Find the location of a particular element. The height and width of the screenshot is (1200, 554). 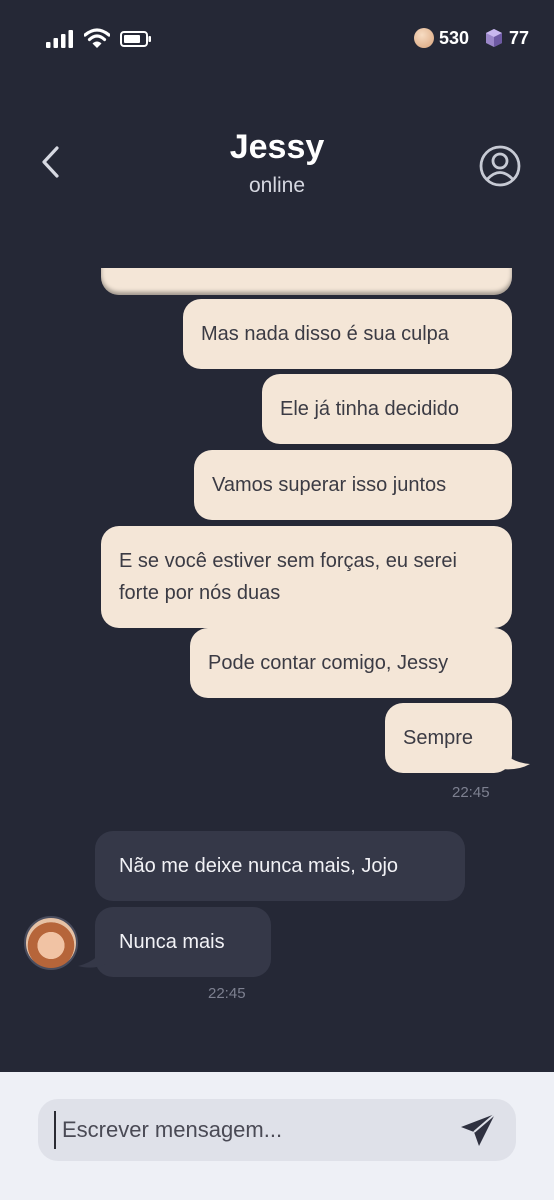

coin-count: 530 is located at coordinates (454, 37).